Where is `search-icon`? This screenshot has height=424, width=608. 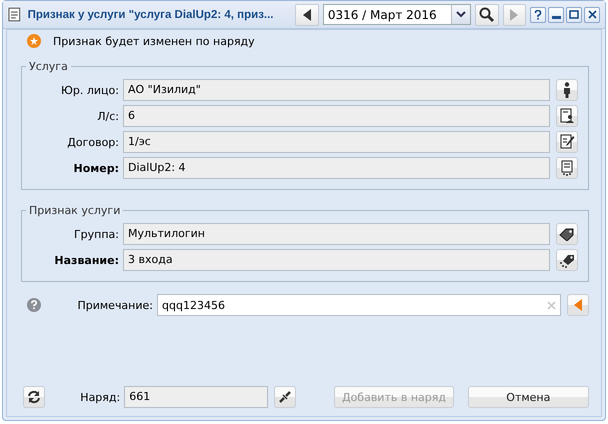
search-icon is located at coordinates (486, 14).